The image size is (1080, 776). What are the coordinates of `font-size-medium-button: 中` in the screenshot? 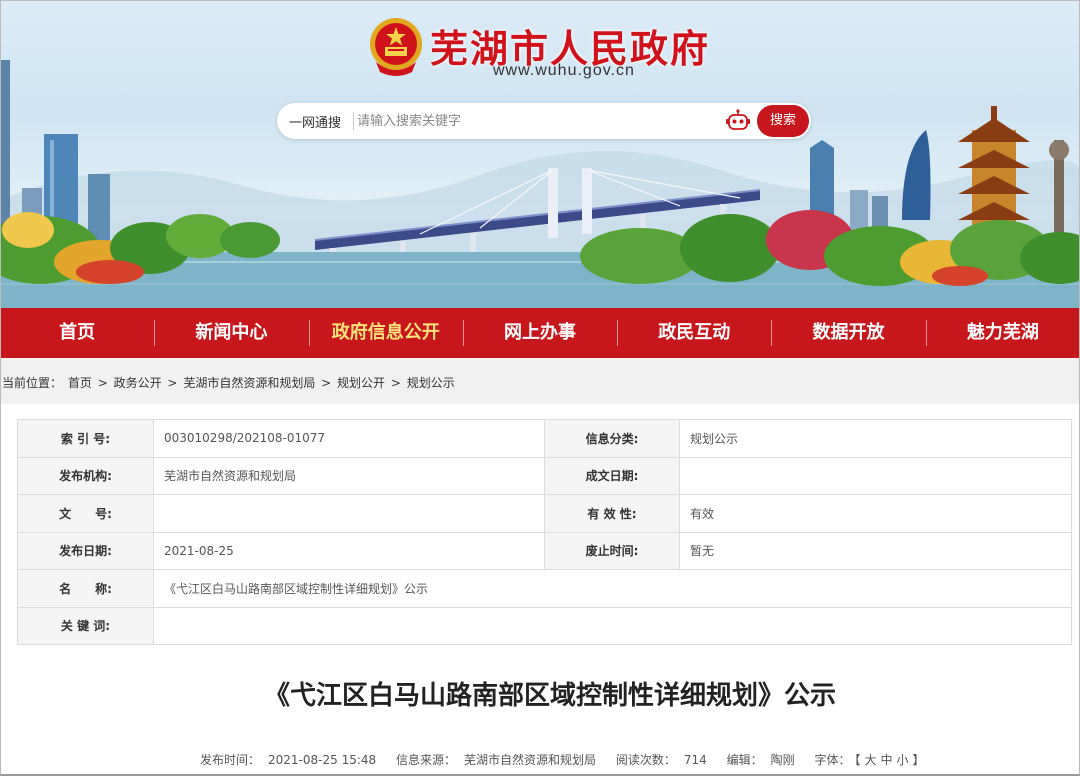 It's located at (887, 760).